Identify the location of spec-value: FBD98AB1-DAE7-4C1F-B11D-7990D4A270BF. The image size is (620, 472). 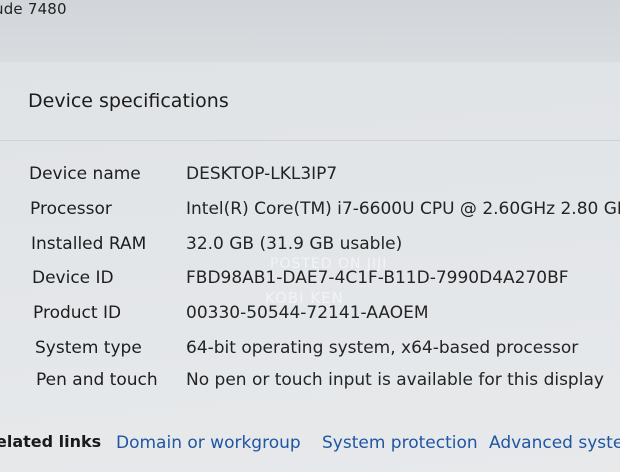
(377, 278).